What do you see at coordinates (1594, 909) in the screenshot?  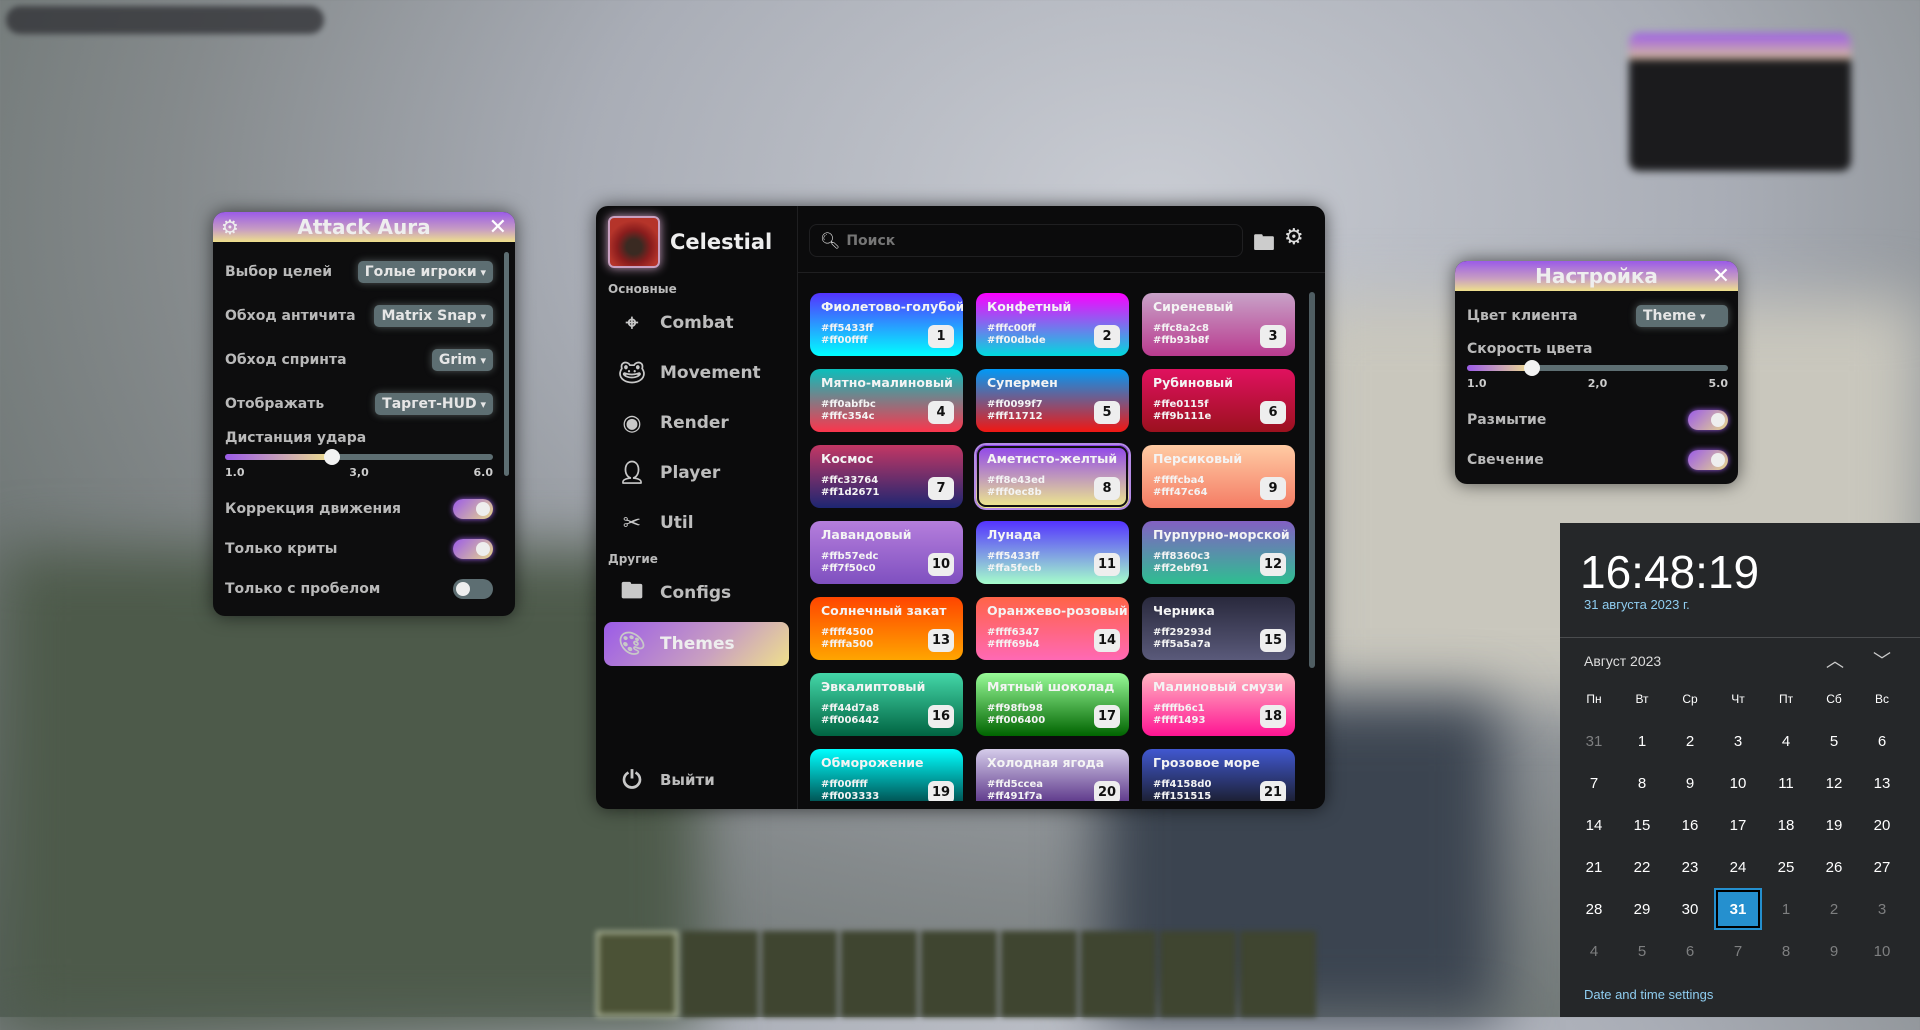 I see `calendar-day: 28` at bounding box center [1594, 909].